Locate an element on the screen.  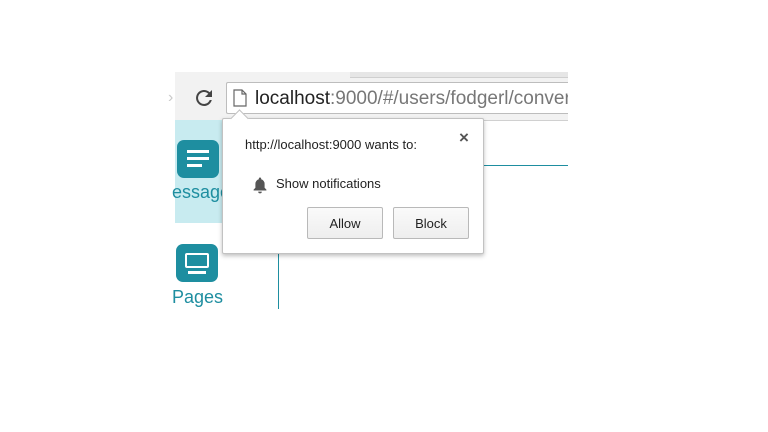
sidebar-item-label: Pages is located at coordinates (198, 297).